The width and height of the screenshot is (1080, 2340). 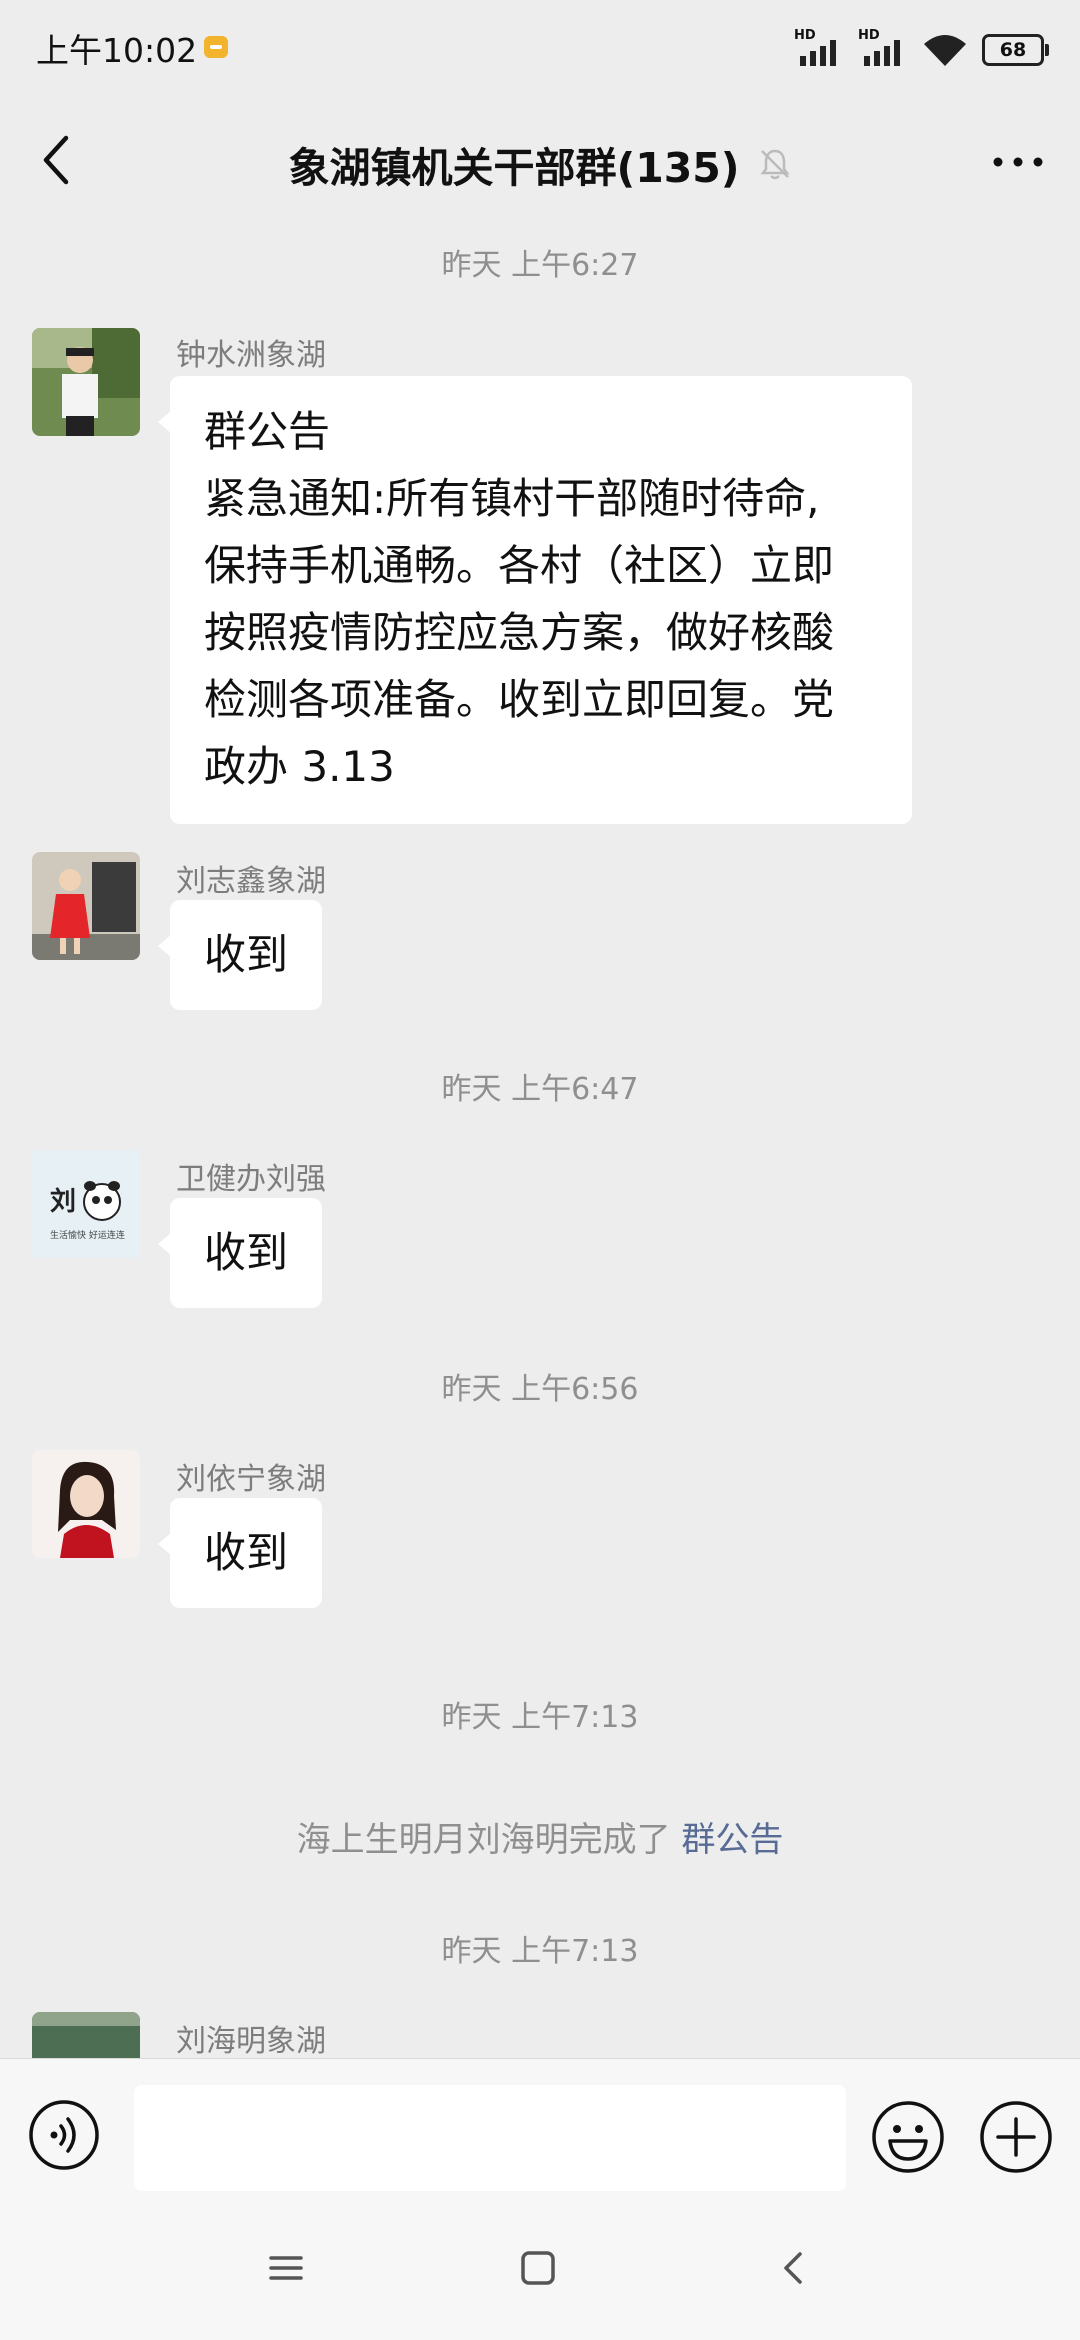 What do you see at coordinates (299, 766) in the screenshot?
I see `notice-line: 政办 3.13` at bounding box center [299, 766].